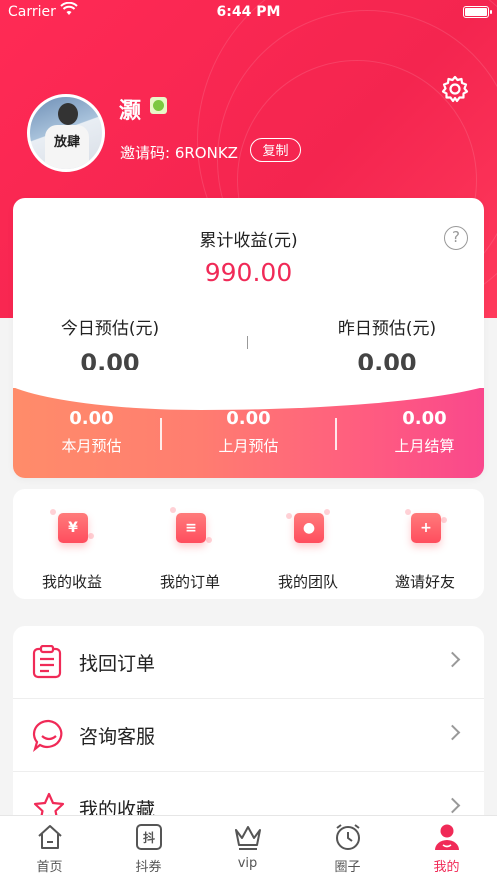  What do you see at coordinates (111, 345) in the screenshot?
I see `today-estimate: 今日预估(元) 0.00` at bounding box center [111, 345].